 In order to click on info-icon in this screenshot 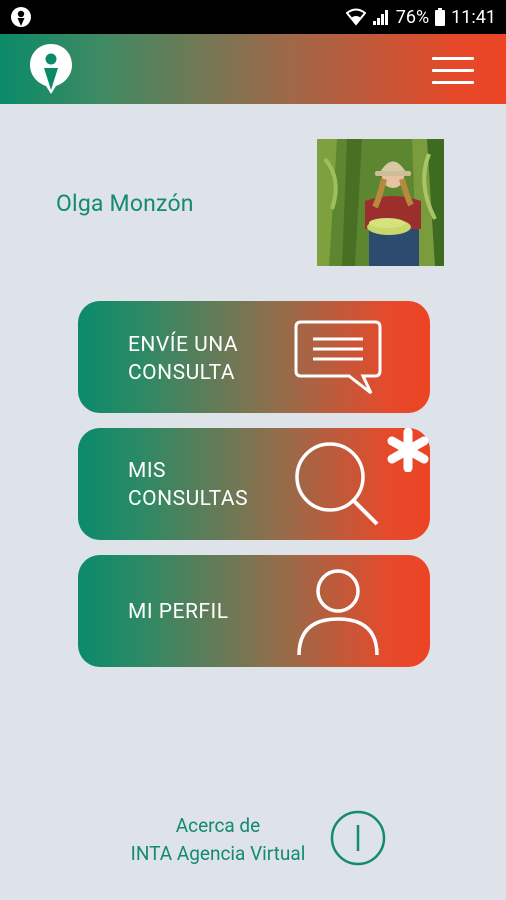, I will do `click(358, 838)`.